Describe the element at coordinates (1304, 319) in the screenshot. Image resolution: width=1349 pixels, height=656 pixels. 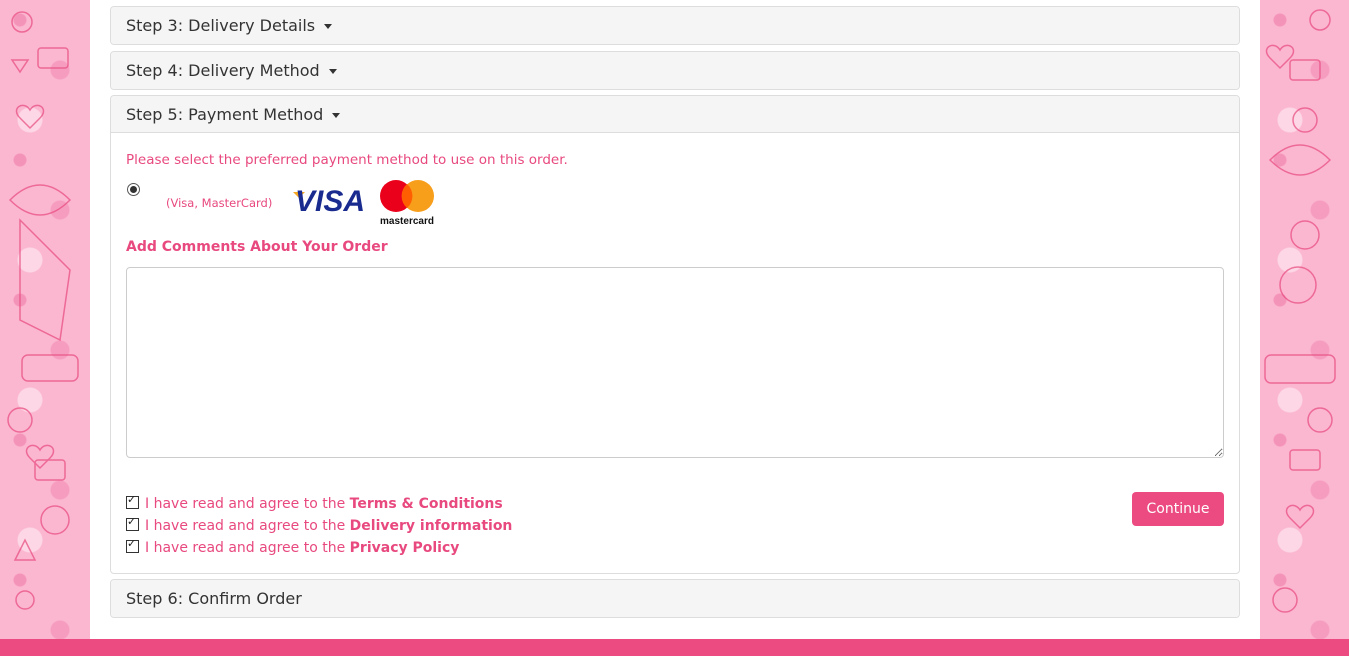
I see `decorative-side-pattern-right` at that location.